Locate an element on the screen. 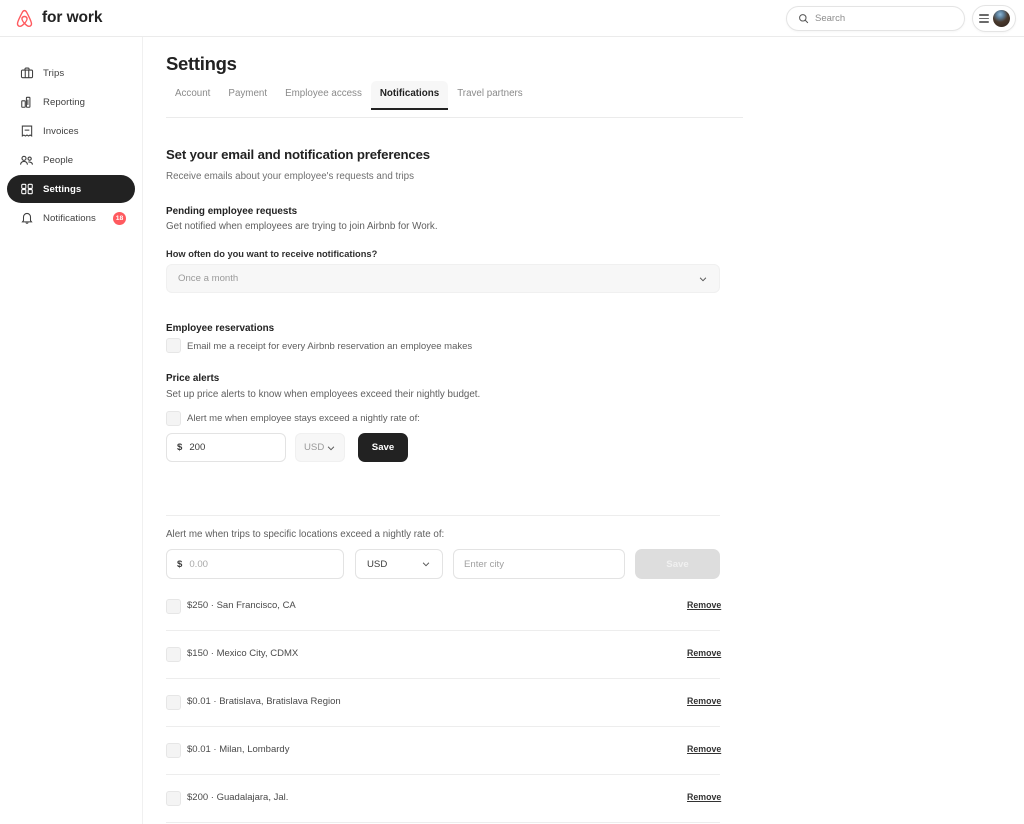 The image size is (1024, 824). frequency-select: Once a month is located at coordinates (443, 278).